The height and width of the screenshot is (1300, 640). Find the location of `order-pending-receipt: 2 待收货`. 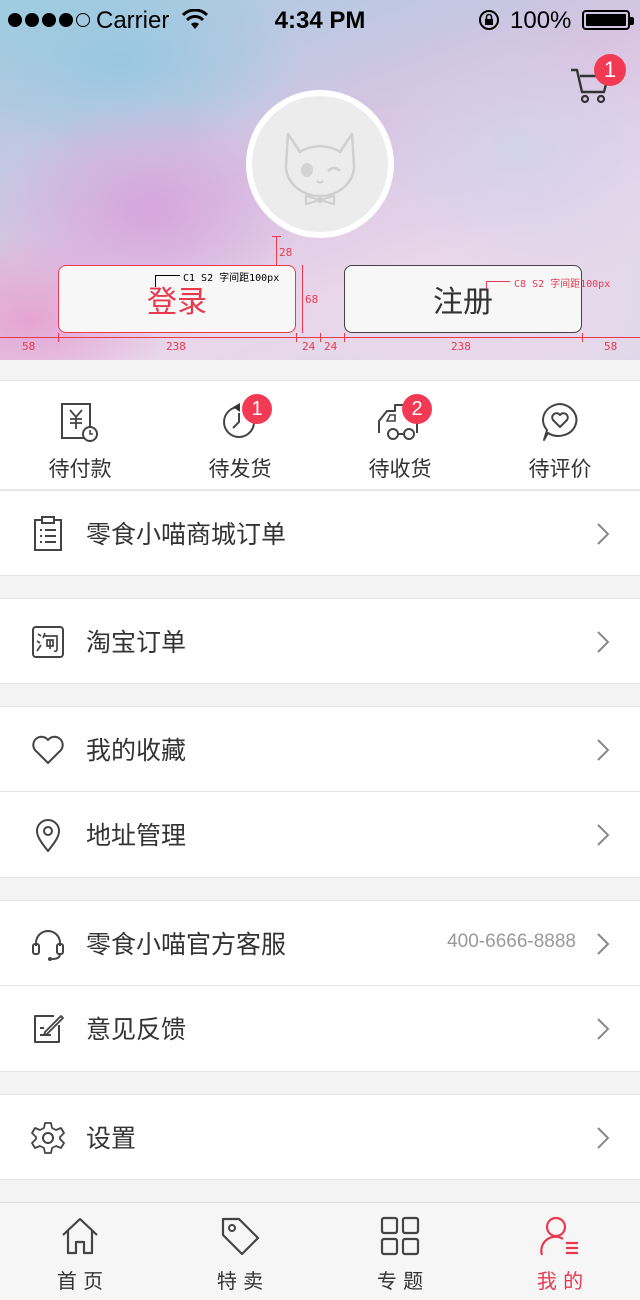

order-pending-receipt: 2 待收货 is located at coordinates (400, 436).